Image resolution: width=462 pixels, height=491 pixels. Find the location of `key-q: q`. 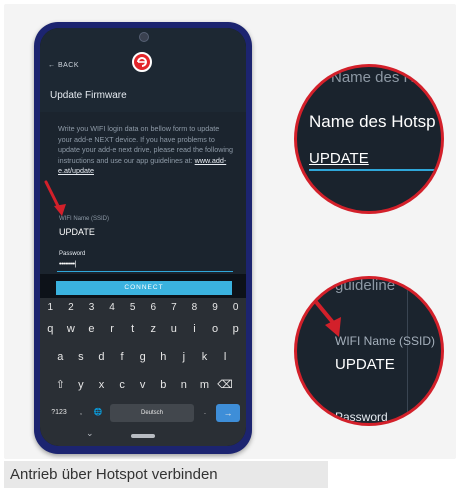

key-q: q is located at coordinates (50, 329).